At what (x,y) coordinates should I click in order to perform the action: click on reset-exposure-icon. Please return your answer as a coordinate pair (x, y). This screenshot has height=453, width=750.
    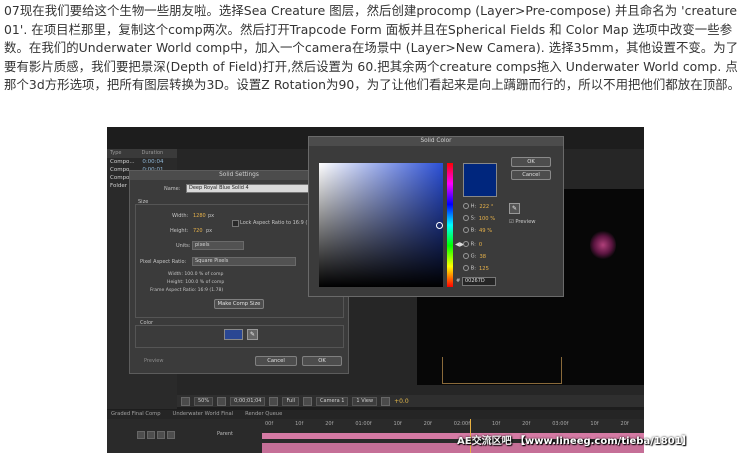
    Looking at the image, I should click on (386, 401).